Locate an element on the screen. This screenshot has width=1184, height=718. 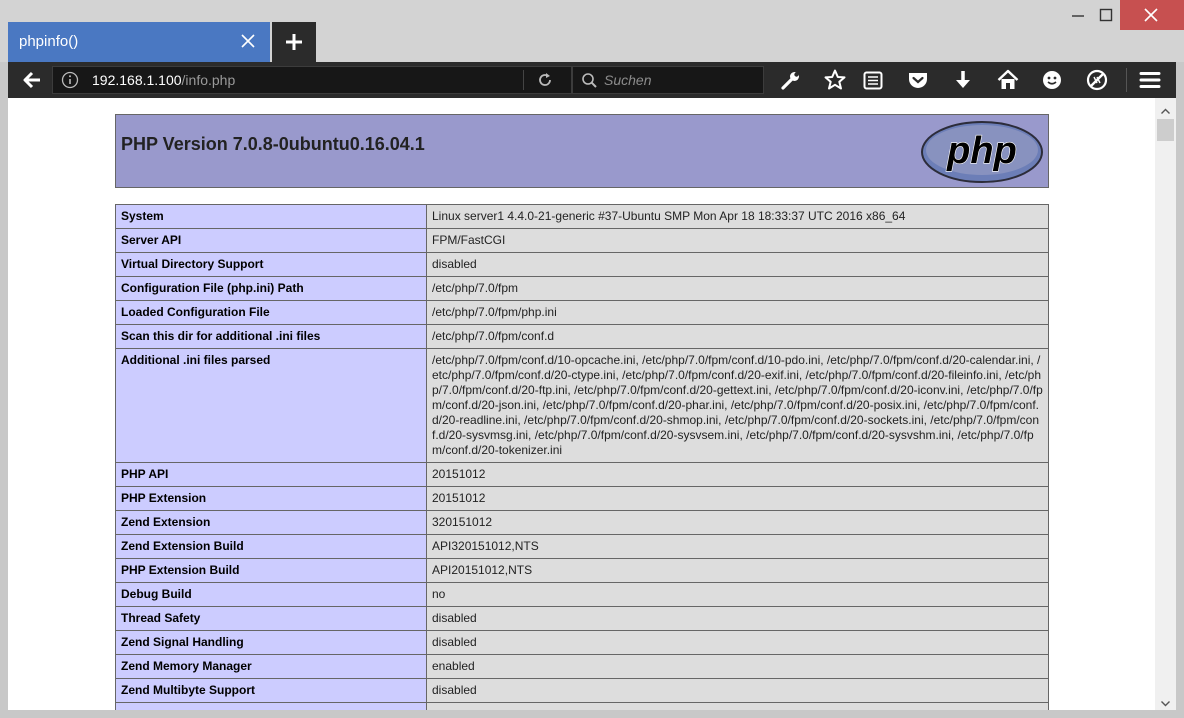
row-label: PHP API is located at coordinates (271, 474).